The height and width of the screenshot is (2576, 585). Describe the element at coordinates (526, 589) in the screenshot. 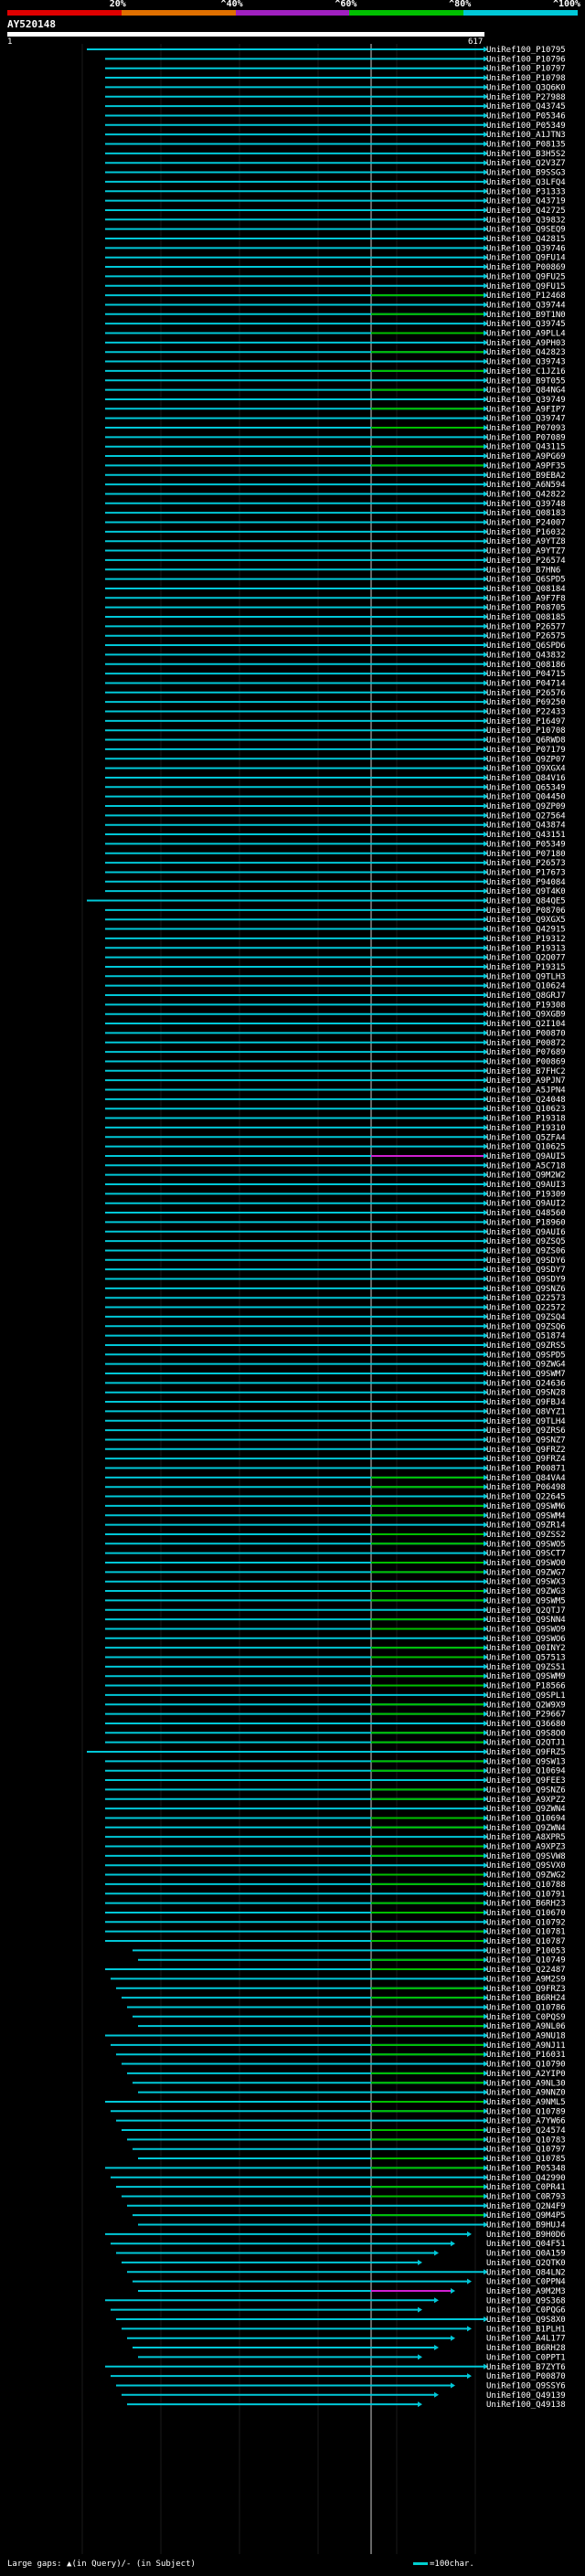

I see `hit-label: UniRef100_Q08184` at that location.